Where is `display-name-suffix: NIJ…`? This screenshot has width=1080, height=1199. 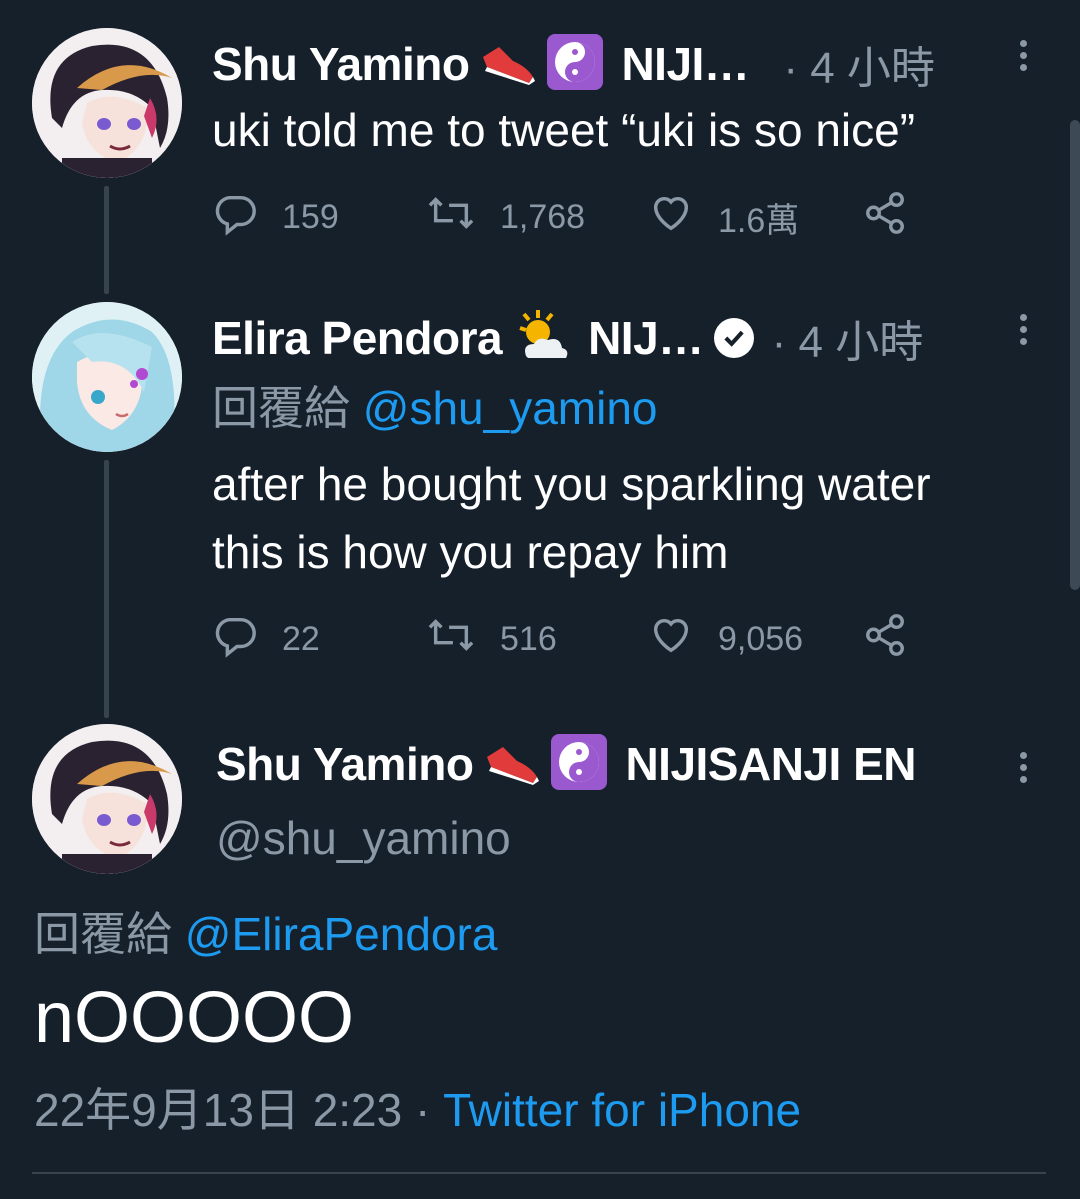
display-name-suffix: NIJ… is located at coordinates (646, 338).